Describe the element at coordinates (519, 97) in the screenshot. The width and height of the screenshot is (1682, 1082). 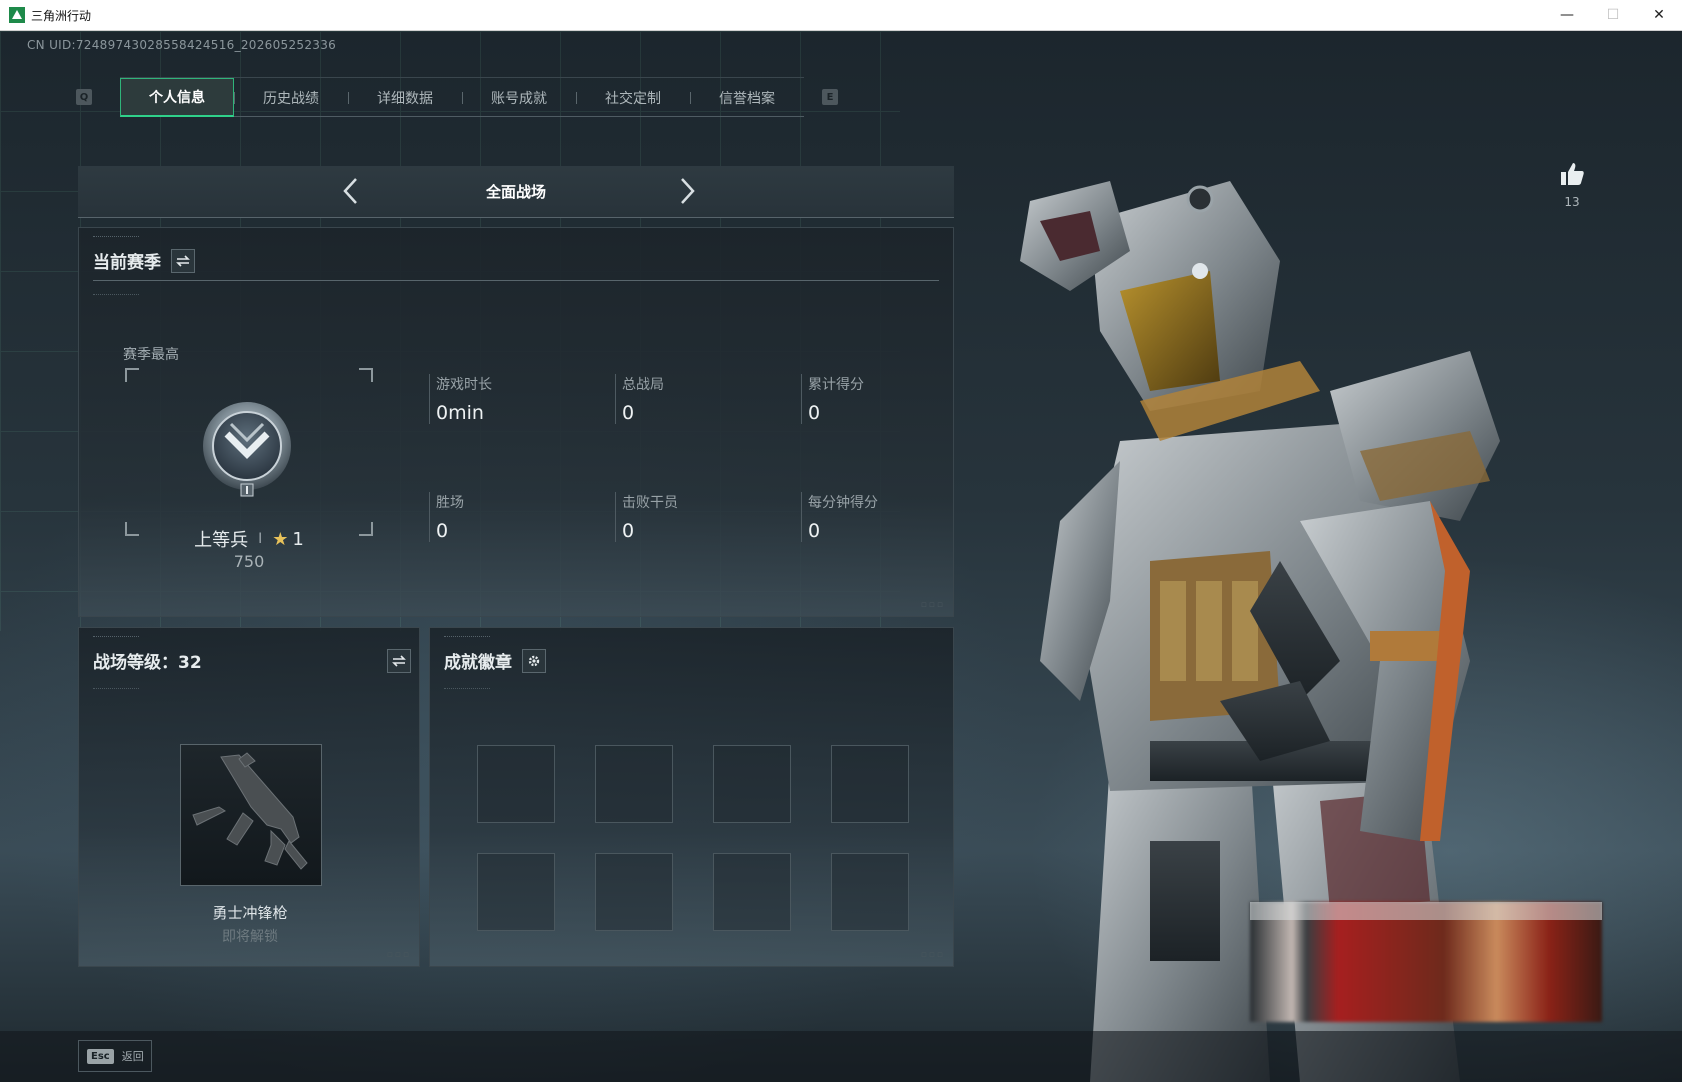
I see `tab-account-achievements: 账号成就` at that location.